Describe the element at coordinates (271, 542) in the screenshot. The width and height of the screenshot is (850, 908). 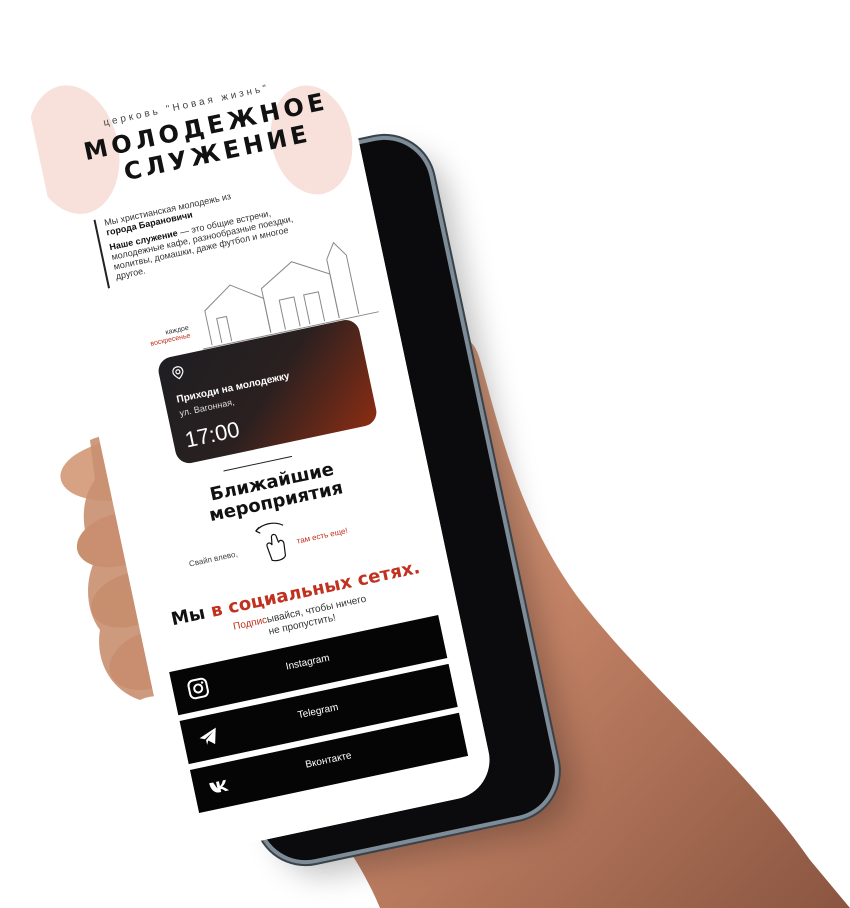
I see `swipe-hand-icon` at that location.